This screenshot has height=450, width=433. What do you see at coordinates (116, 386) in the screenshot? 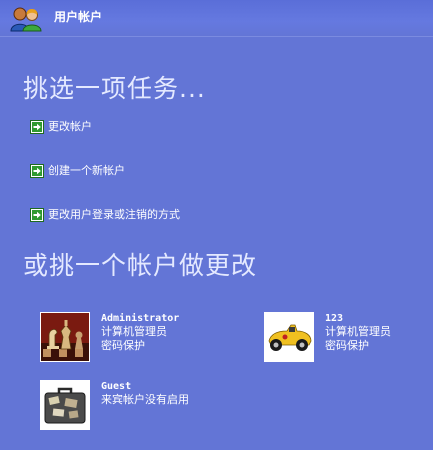
I see `account-name: Guest` at bounding box center [116, 386].